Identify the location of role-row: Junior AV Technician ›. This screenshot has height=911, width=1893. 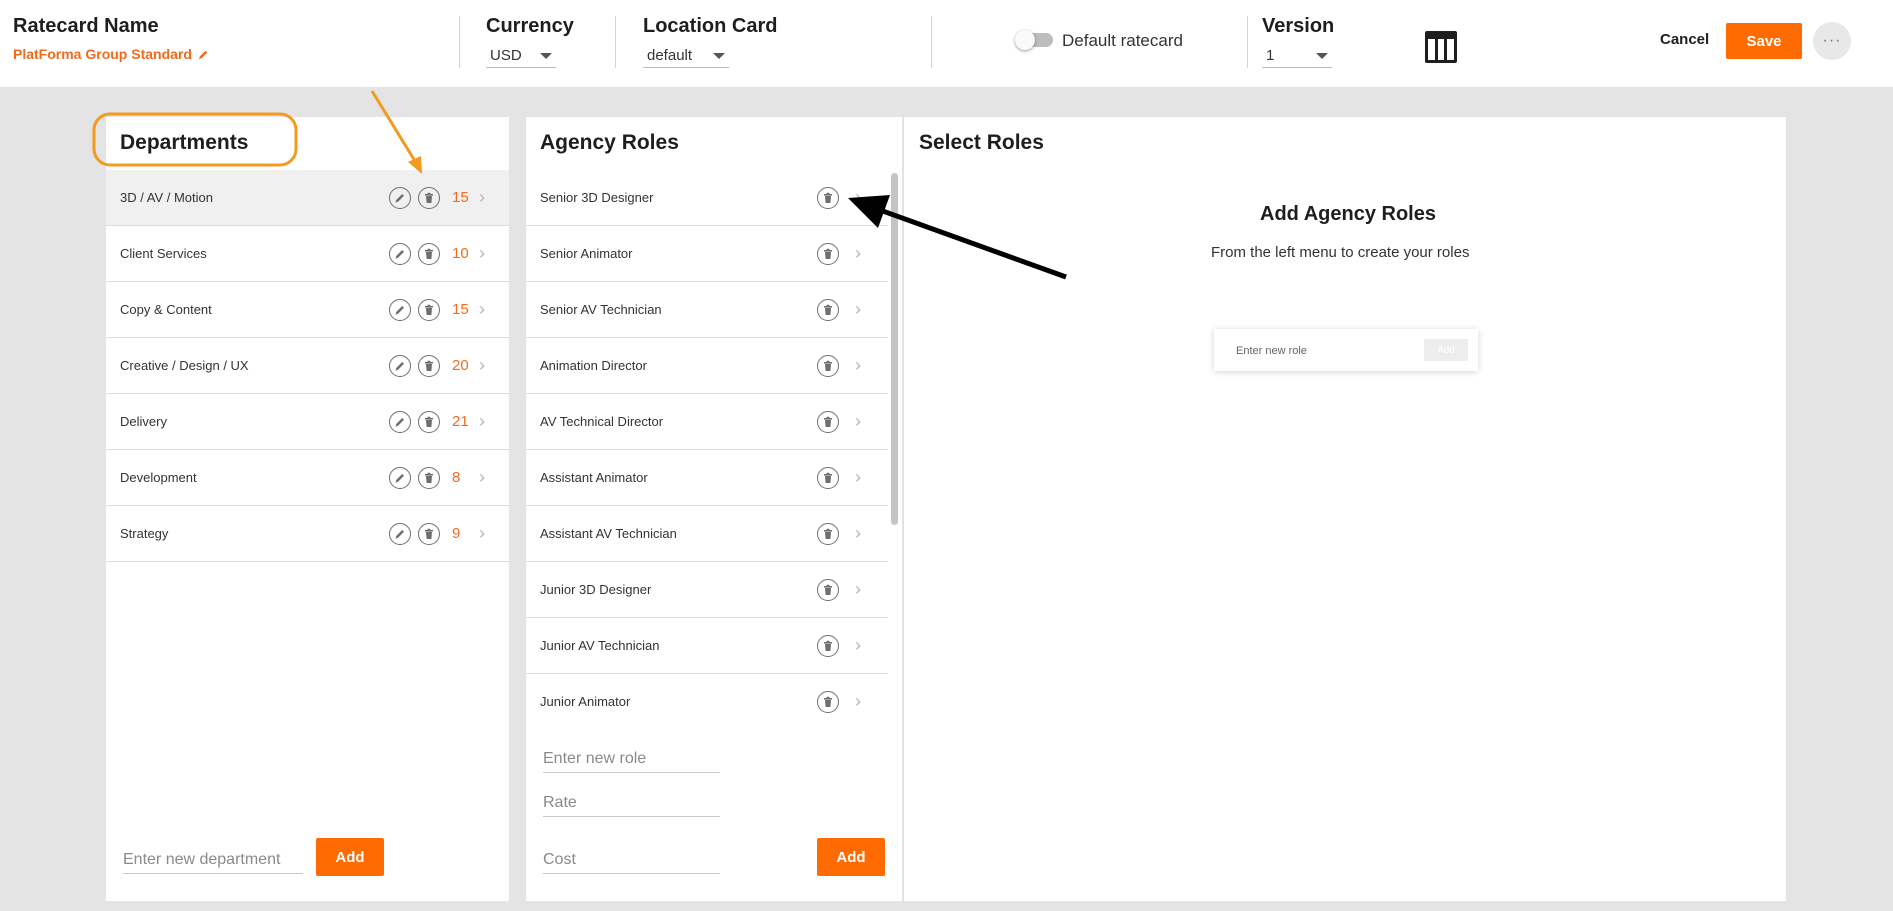
(707, 646).